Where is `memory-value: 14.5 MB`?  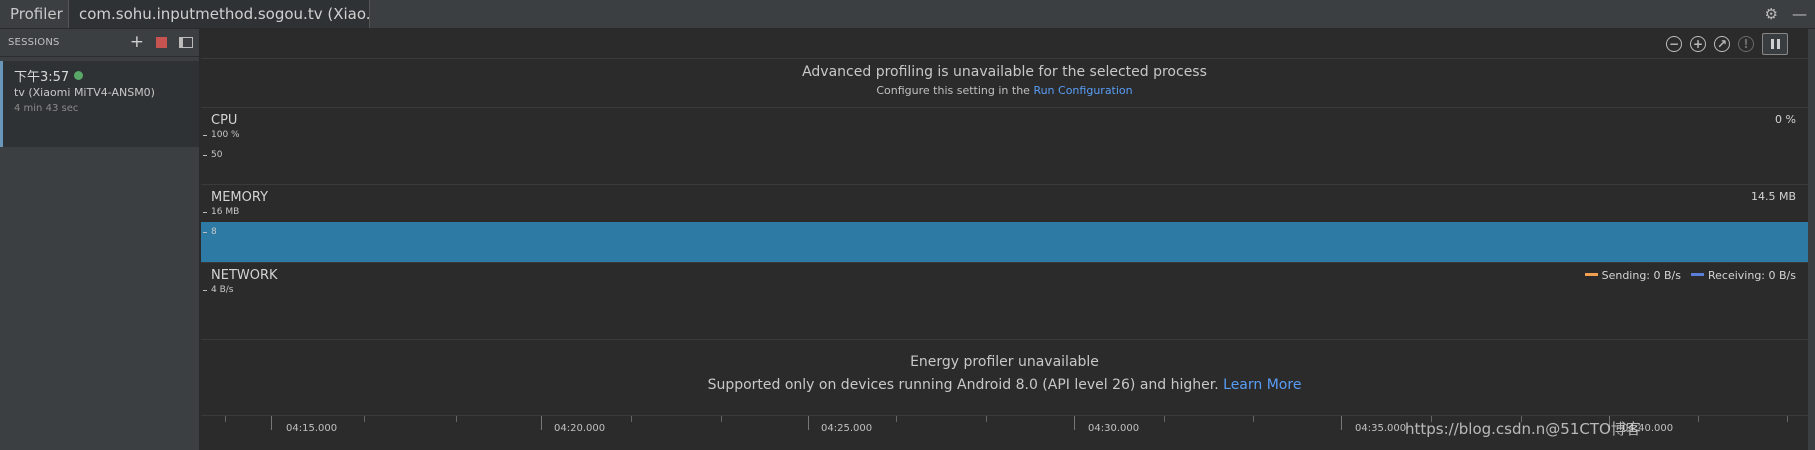
memory-value: 14.5 MB is located at coordinates (1773, 196).